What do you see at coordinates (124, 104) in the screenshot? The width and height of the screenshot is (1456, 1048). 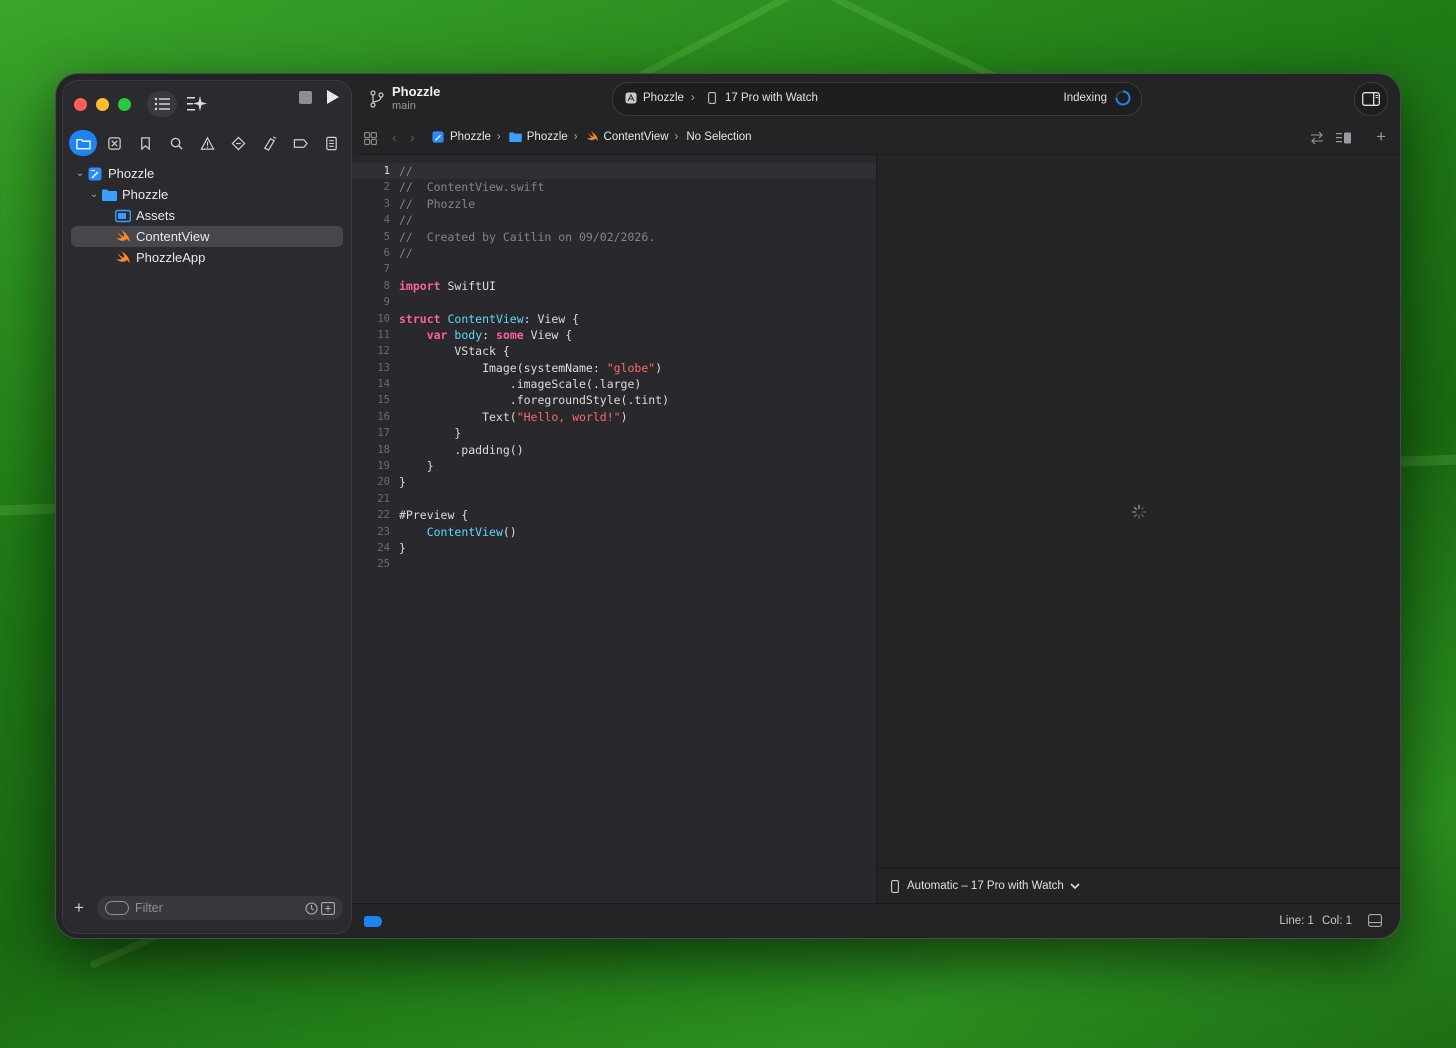 I see `zoom-window-button` at bounding box center [124, 104].